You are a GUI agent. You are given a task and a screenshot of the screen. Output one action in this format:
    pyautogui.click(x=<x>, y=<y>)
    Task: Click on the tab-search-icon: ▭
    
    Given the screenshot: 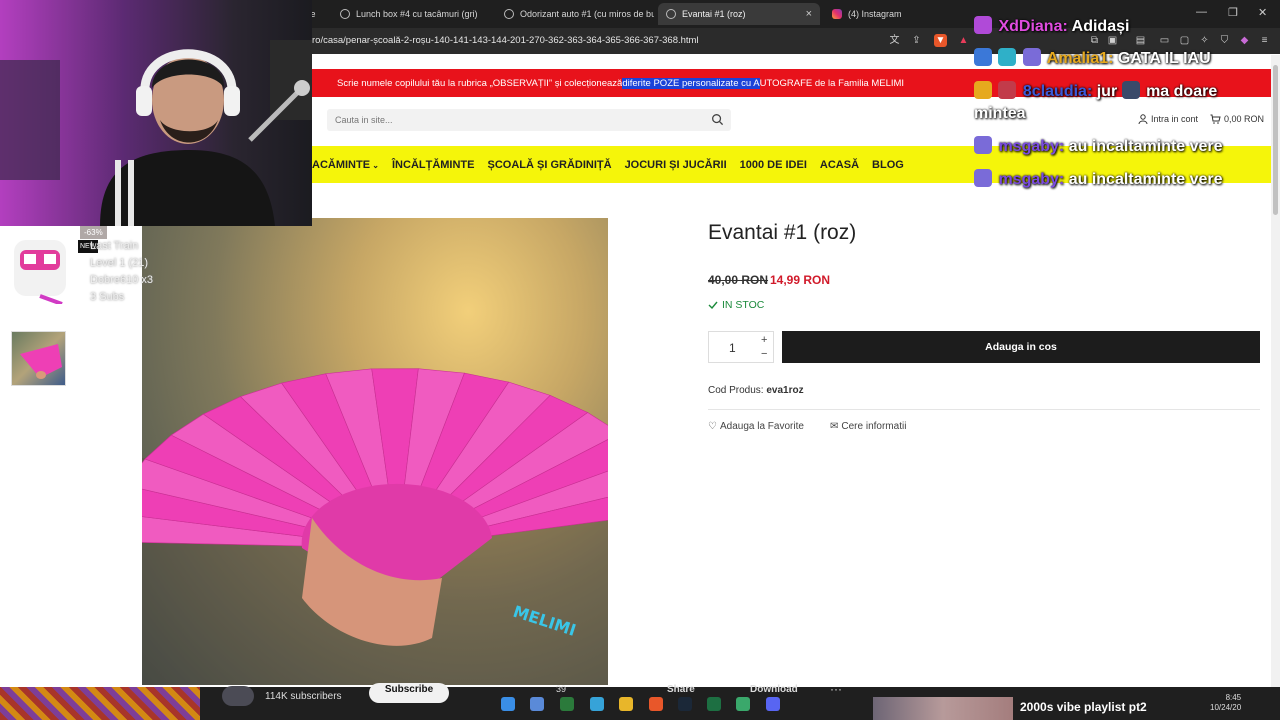 What is the action you would take?
    pyautogui.click(x=1164, y=40)
    